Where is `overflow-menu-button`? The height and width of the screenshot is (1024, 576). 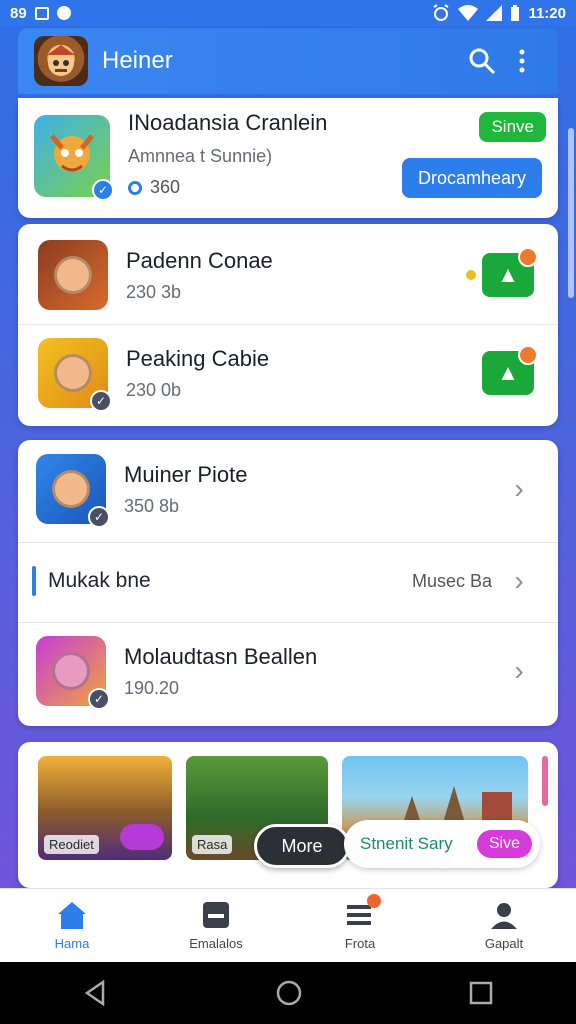
overflow-menu-button is located at coordinates (522, 61).